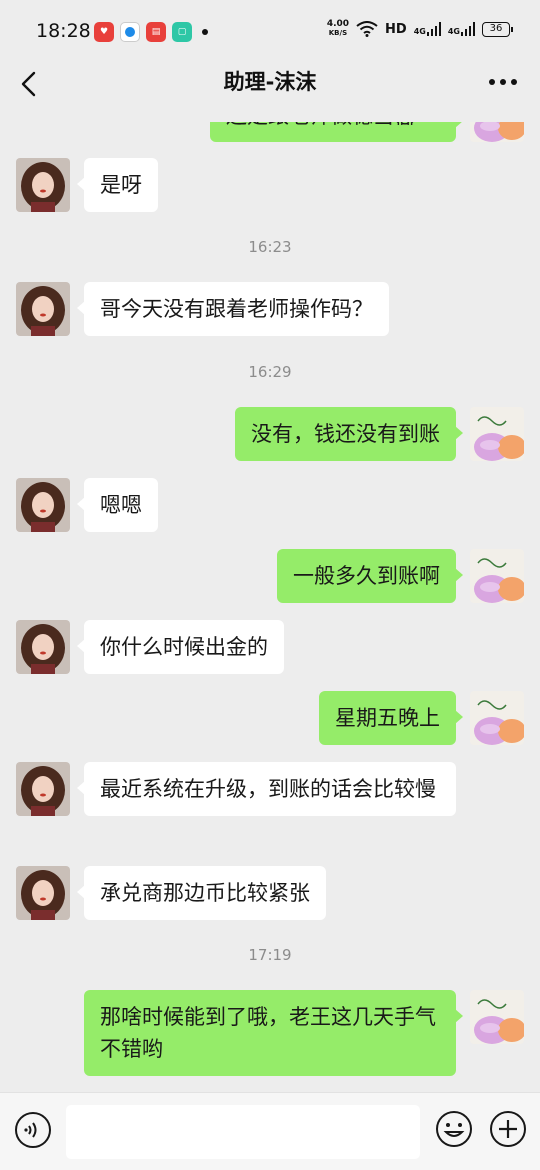 The width and height of the screenshot is (540, 1170). I want to click on message-bubble-outgoing: 星期五晚上, so click(391, 718).